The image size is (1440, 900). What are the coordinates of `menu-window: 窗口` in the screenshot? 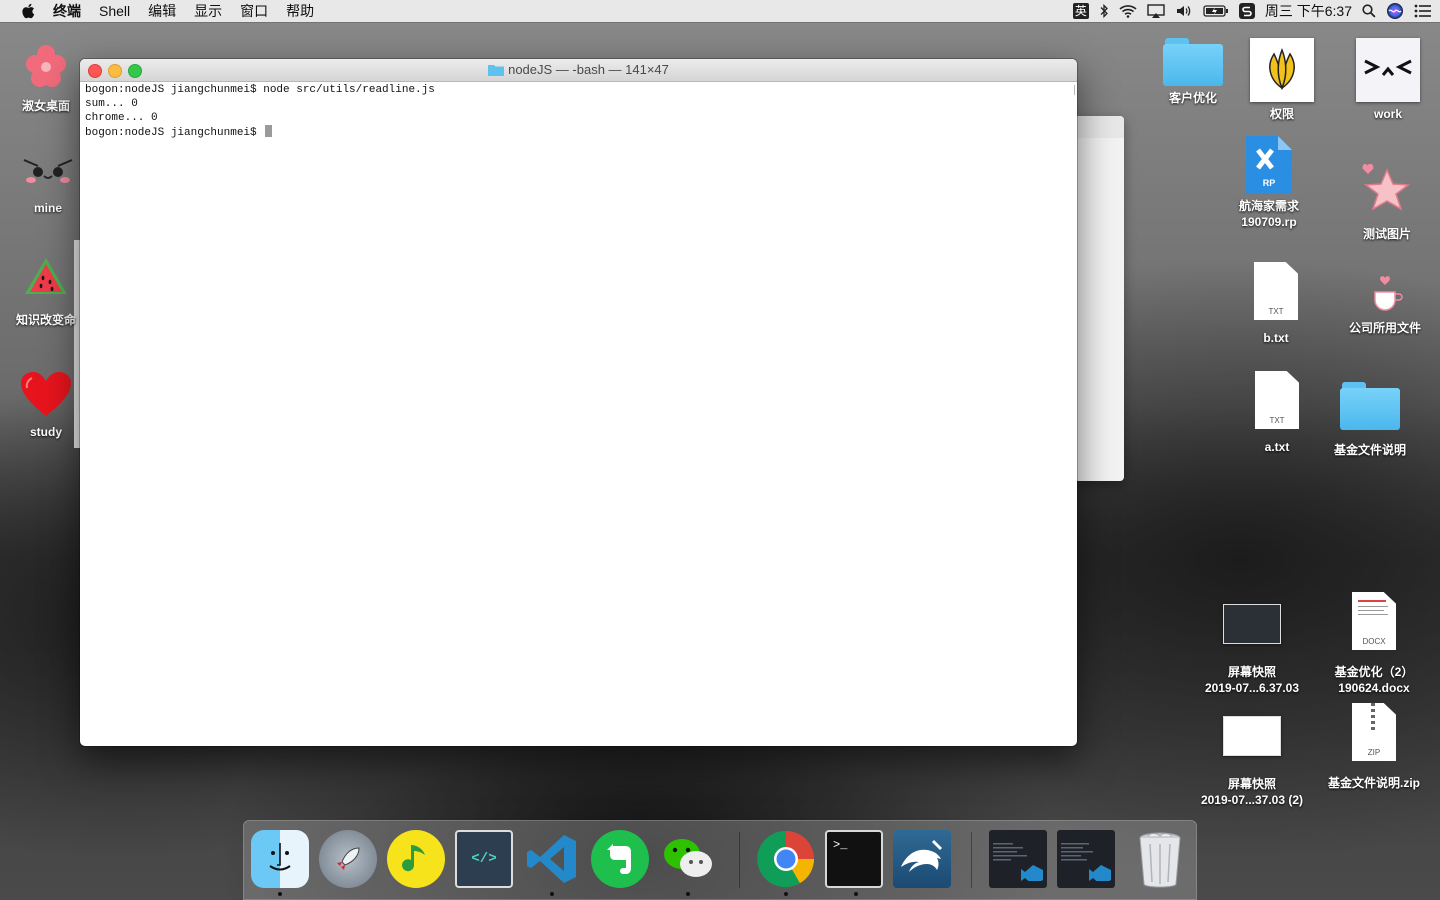 It's located at (254, 11).